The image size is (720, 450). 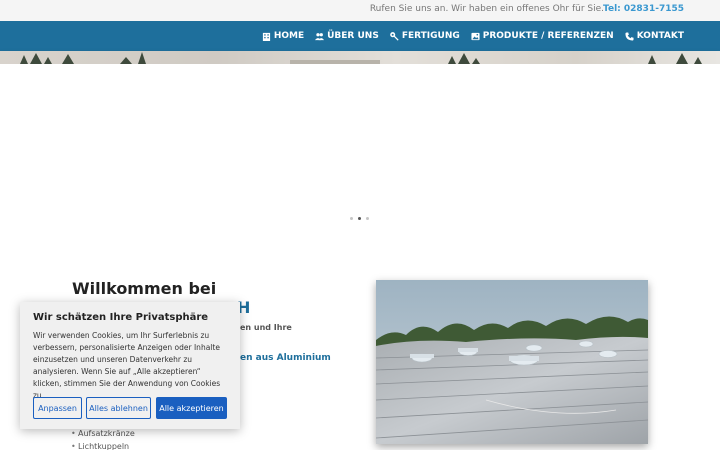 I want to click on phone-icon, so click(x=629, y=36).